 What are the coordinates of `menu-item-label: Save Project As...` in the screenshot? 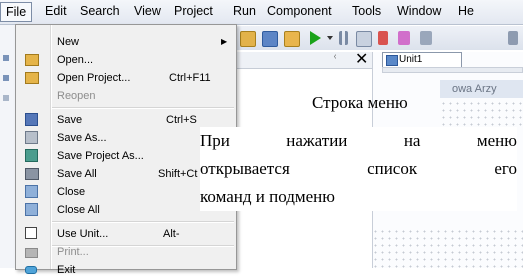 It's located at (100, 156).